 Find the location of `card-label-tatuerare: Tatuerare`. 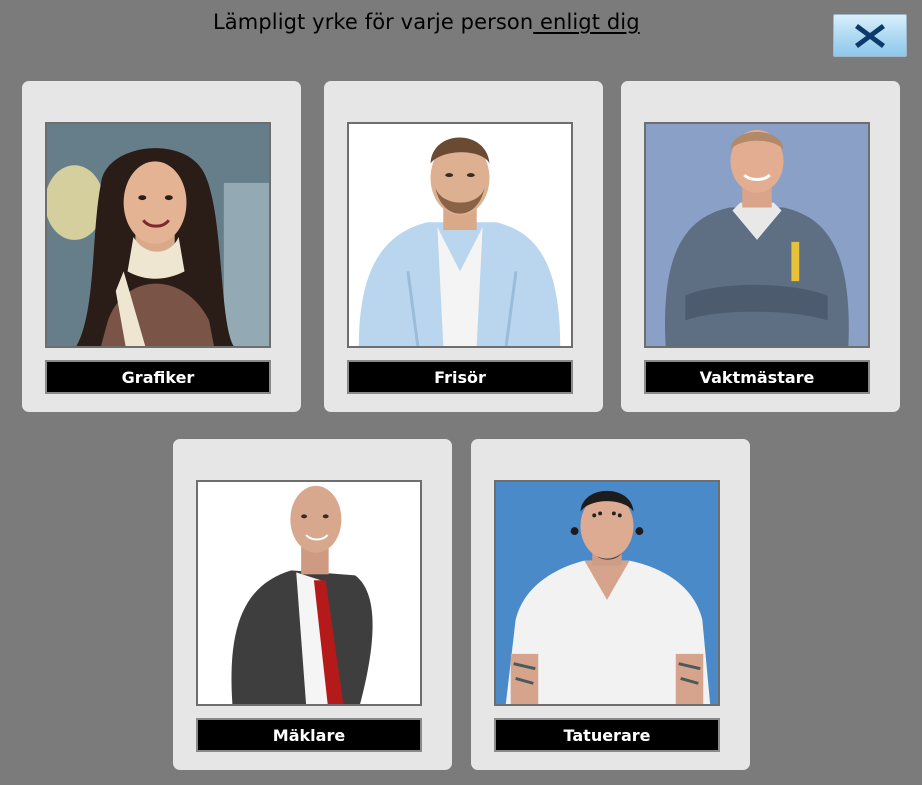

card-label-tatuerare: Tatuerare is located at coordinates (607, 735).